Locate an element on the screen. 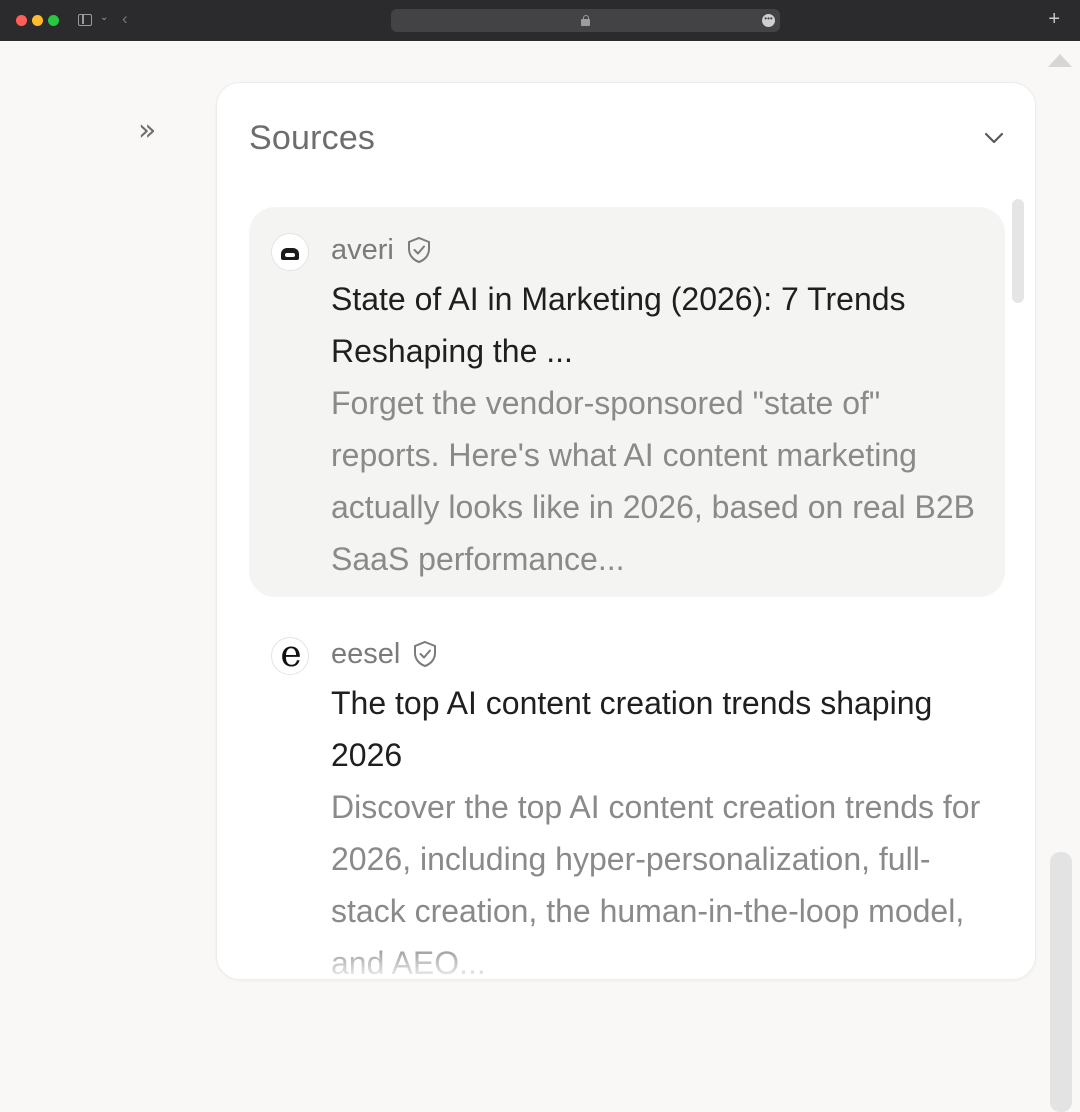 This screenshot has width=1080, height=1112. lock-icon is located at coordinates (585, 20).